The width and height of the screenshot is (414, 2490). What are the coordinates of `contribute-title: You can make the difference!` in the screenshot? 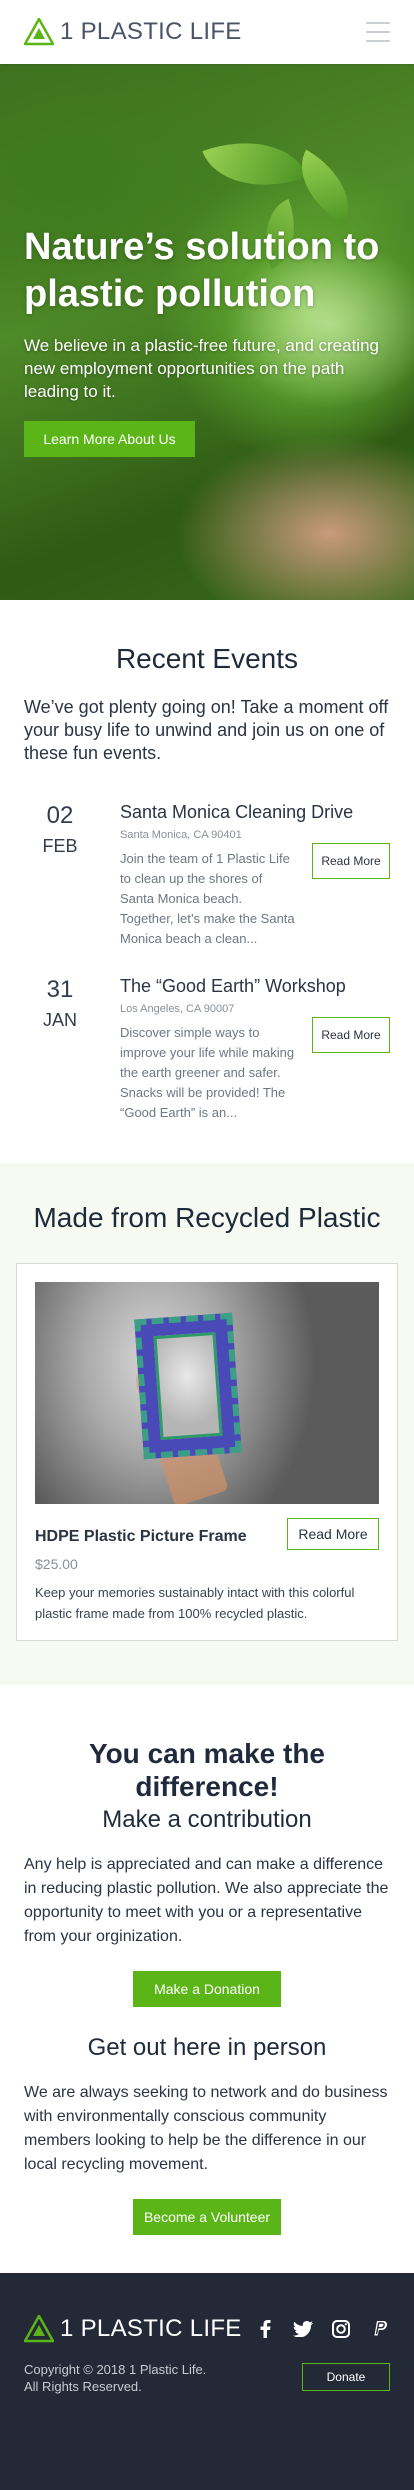 It's located at (206, 1770).